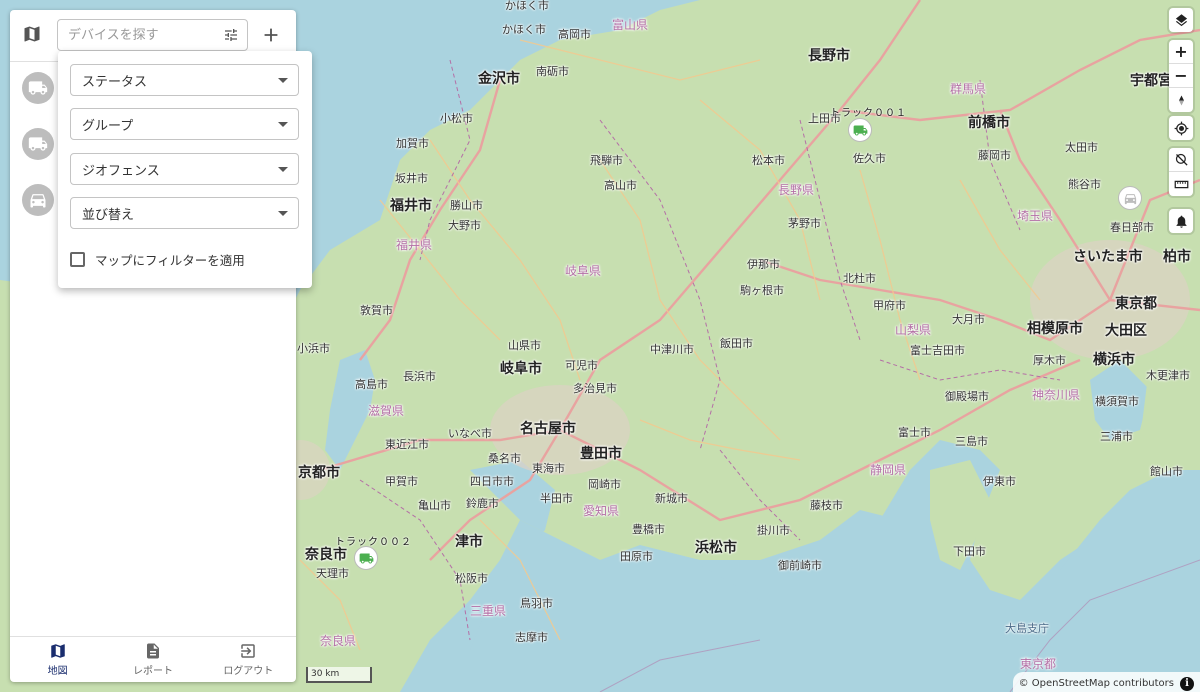  What do you see at coordinates (1049, 360) in the screenshot?
I see `map-label: 厚木市` at bounding box center [1049, 360].